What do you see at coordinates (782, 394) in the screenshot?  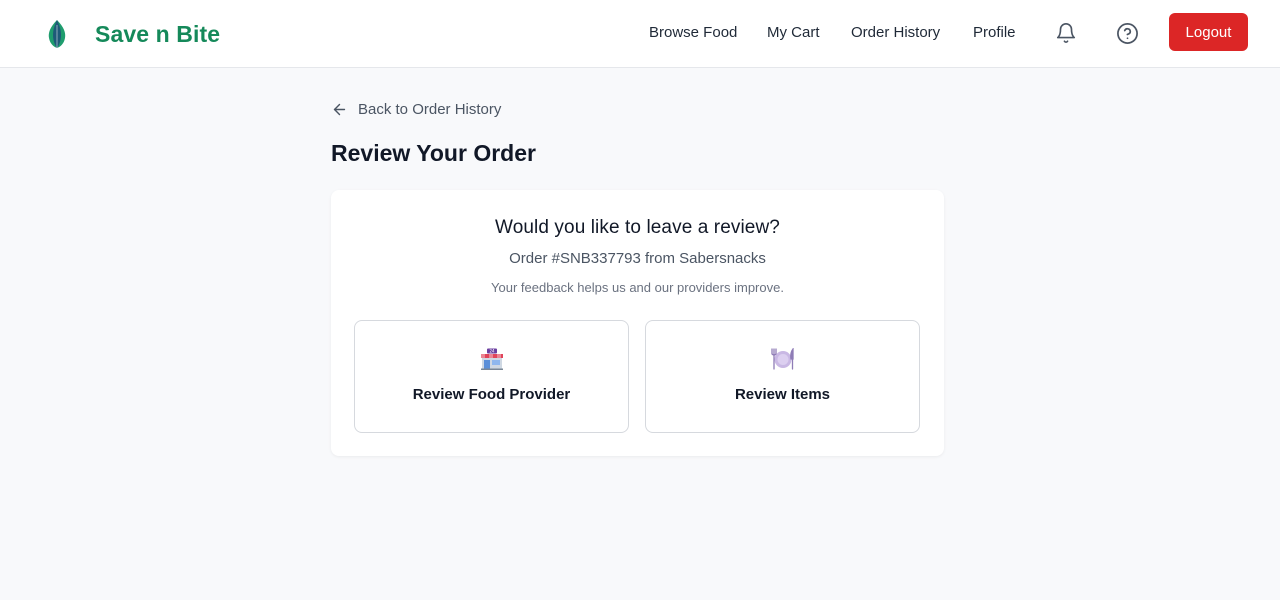 I see `review-items-label: Review Items` at bounding box center [782, 394].